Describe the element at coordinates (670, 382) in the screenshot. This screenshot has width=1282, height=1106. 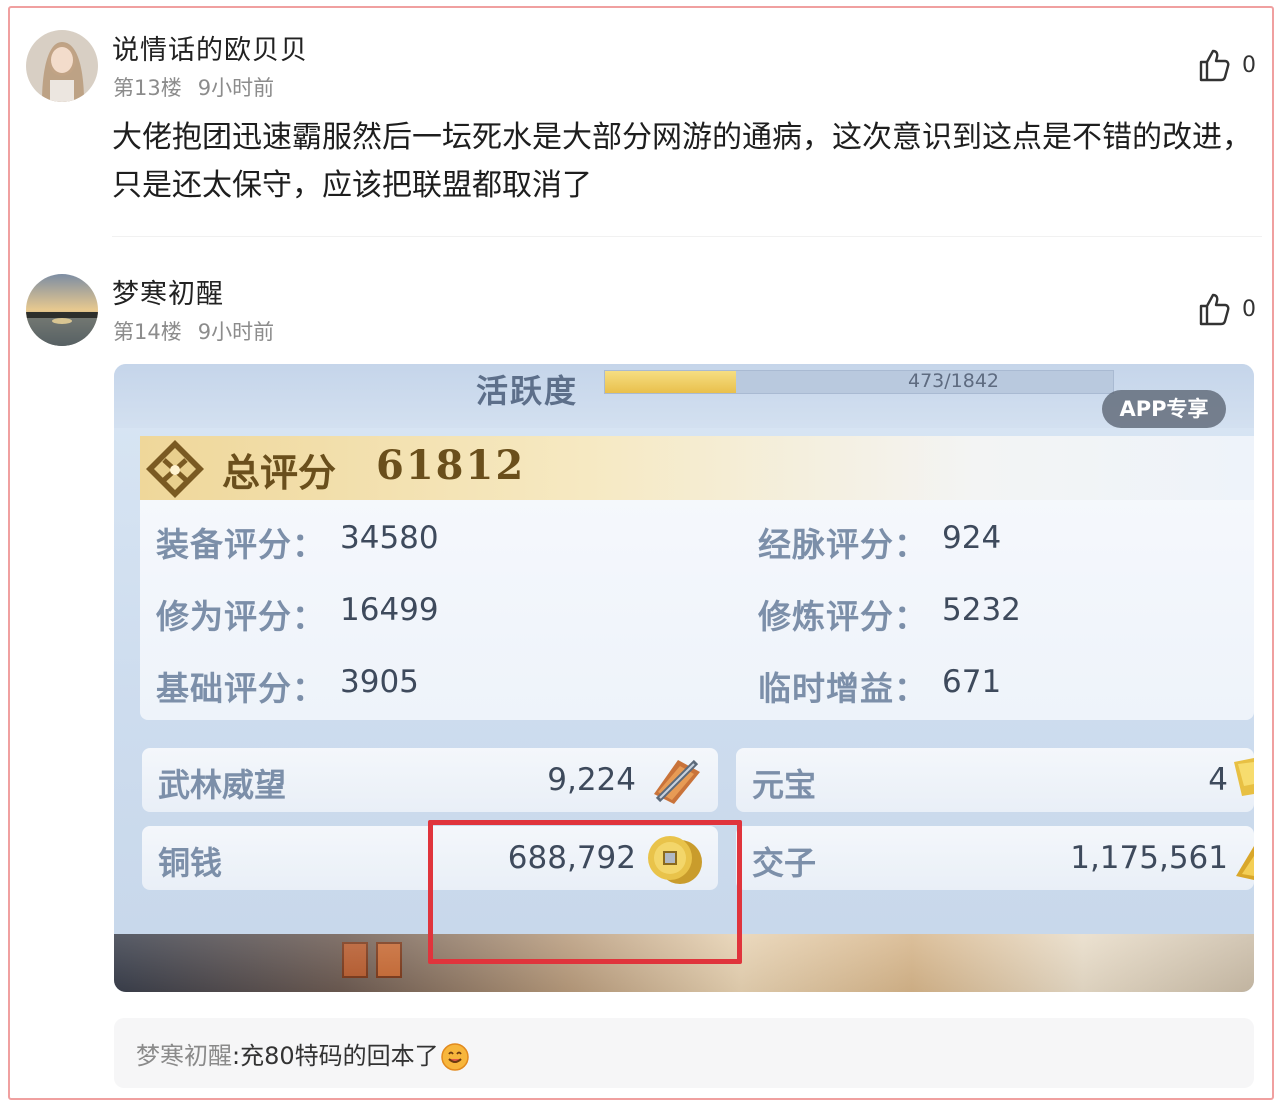
I see `activity-progress-fill` at that location.